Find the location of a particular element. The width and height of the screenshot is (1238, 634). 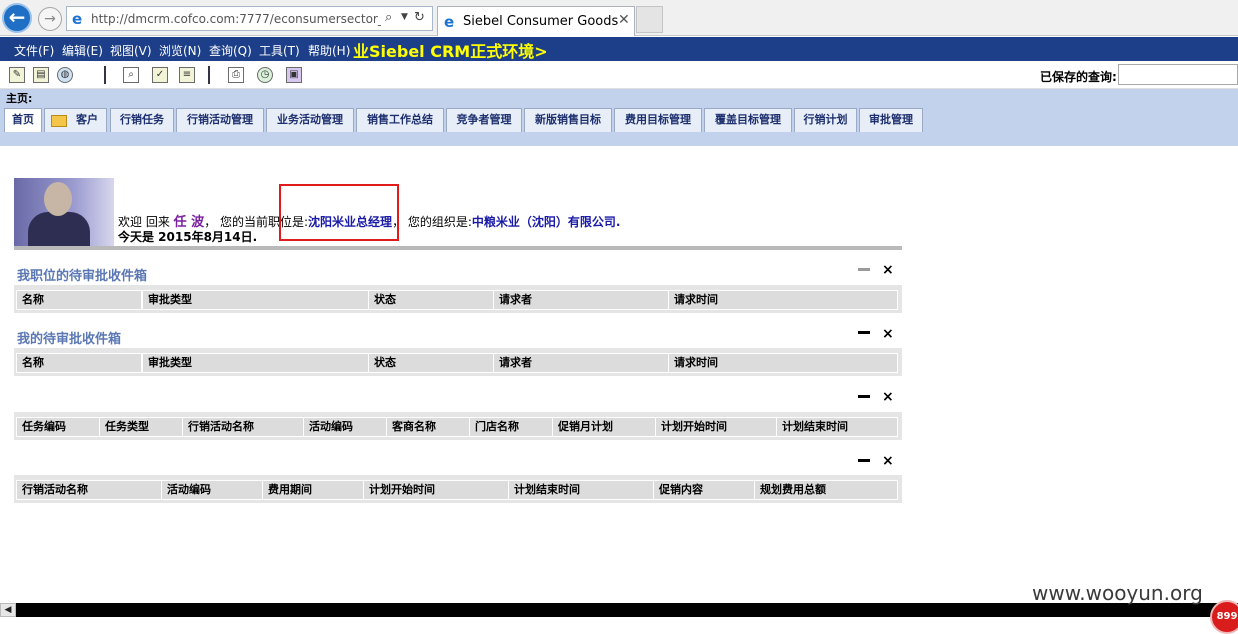

horizontal-scrollbar is located at coordinates (619, 610).